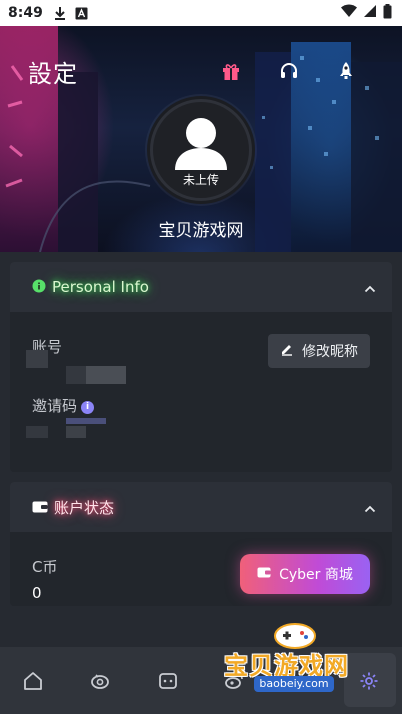 This screenshot has height=714, width=402. I want to click on personal-info-header: Personal Info, so click(201, 287).